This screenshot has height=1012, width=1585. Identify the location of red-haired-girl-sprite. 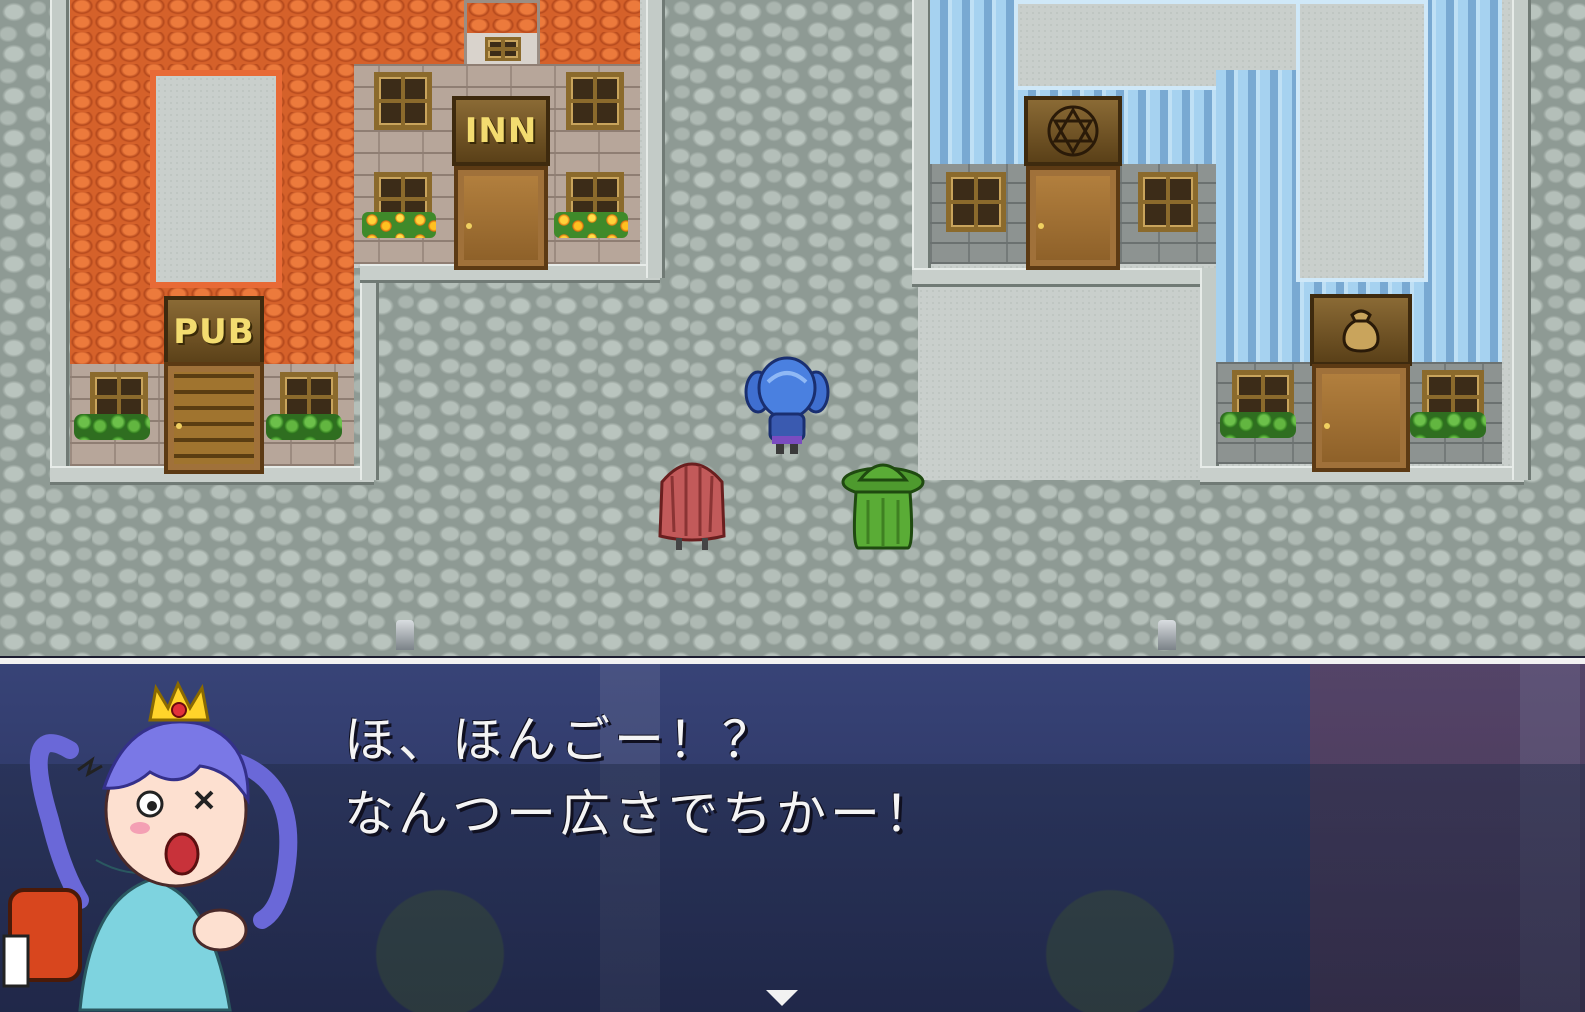
(692, 502).